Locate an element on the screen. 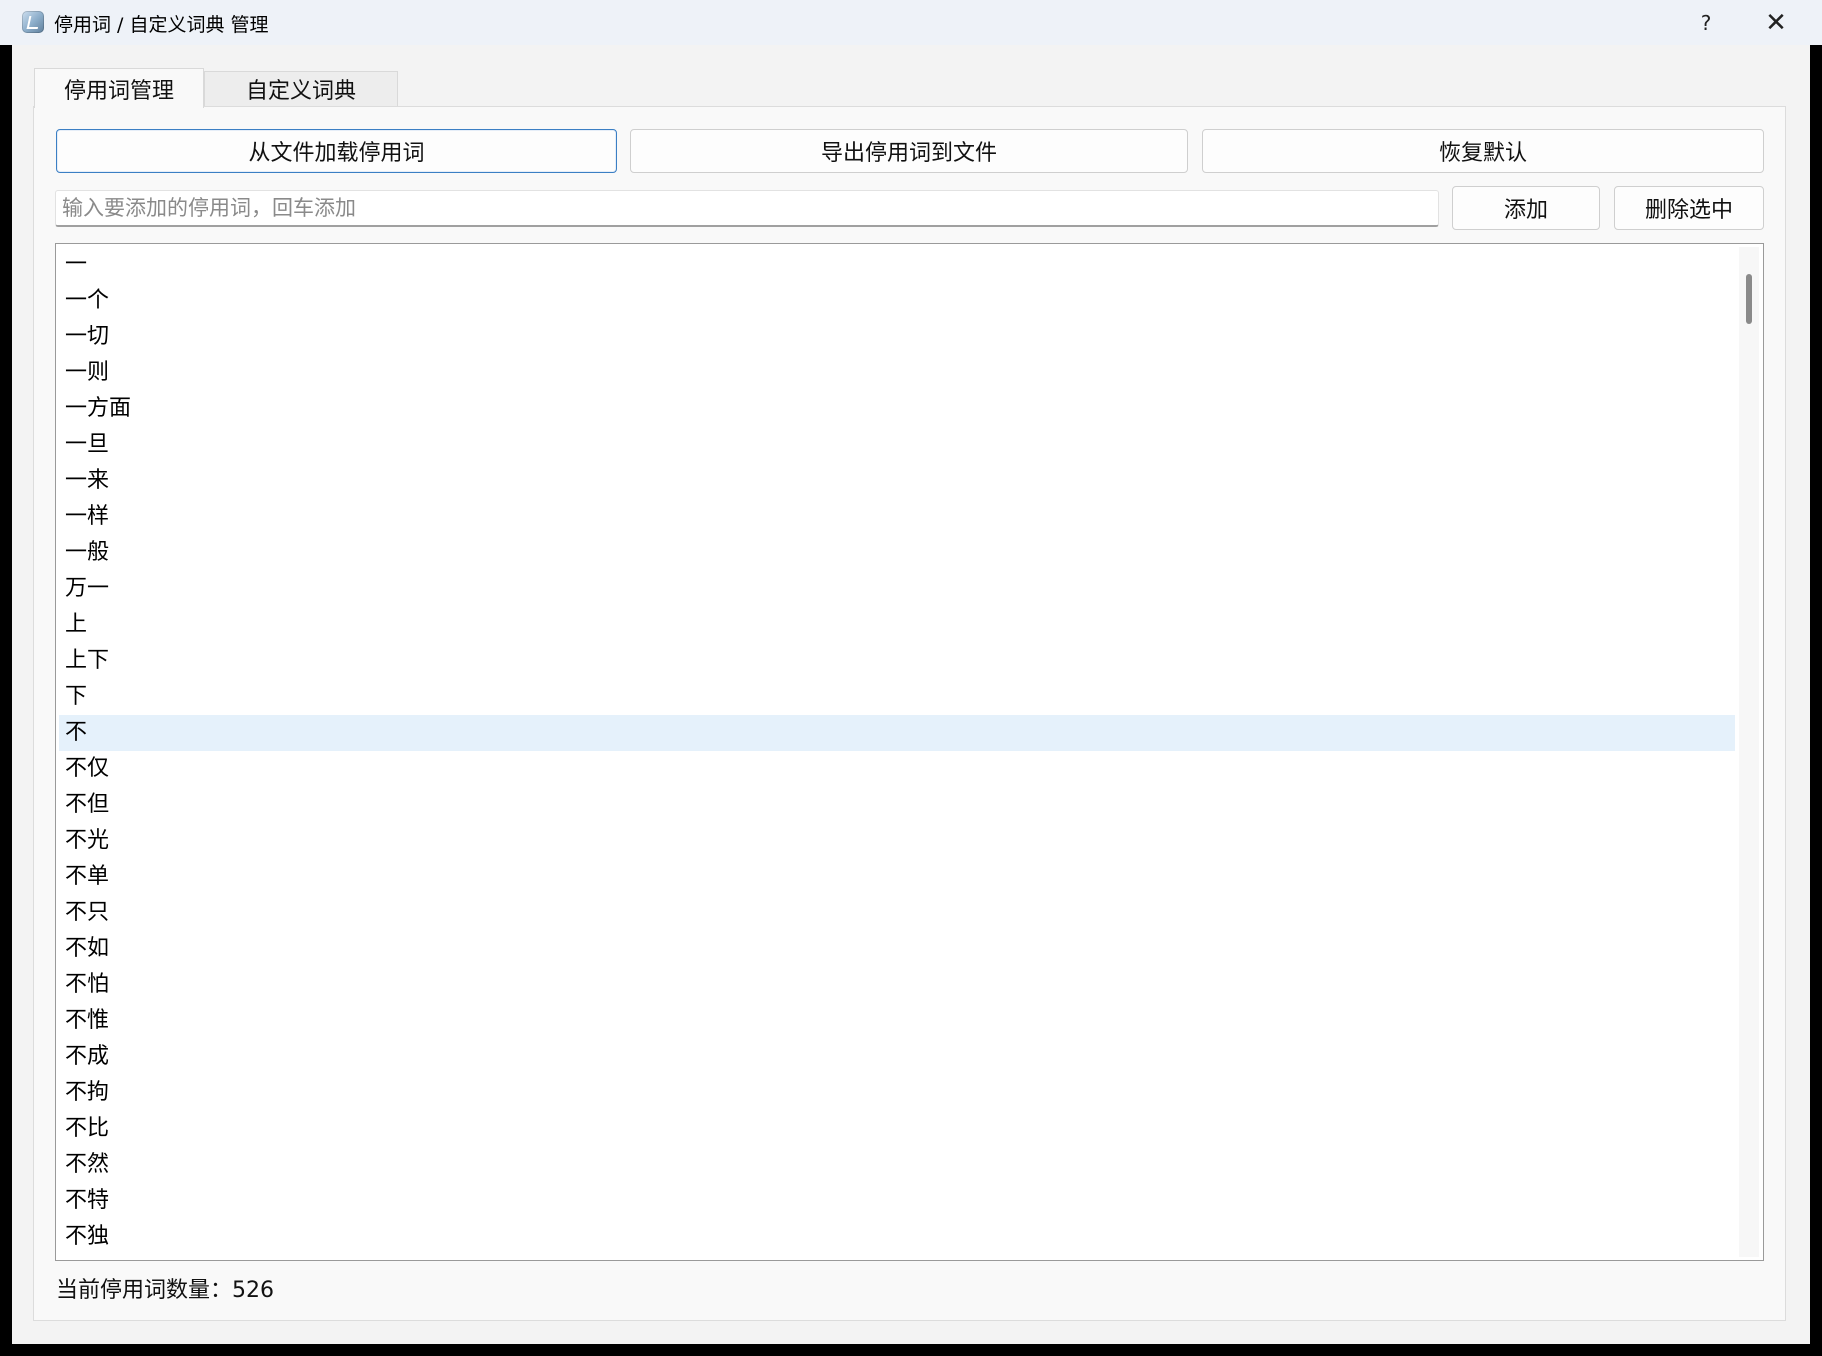 This screenshot has width=1822, height=1356. list-item: 不如 is located at coordinates (897, 949).